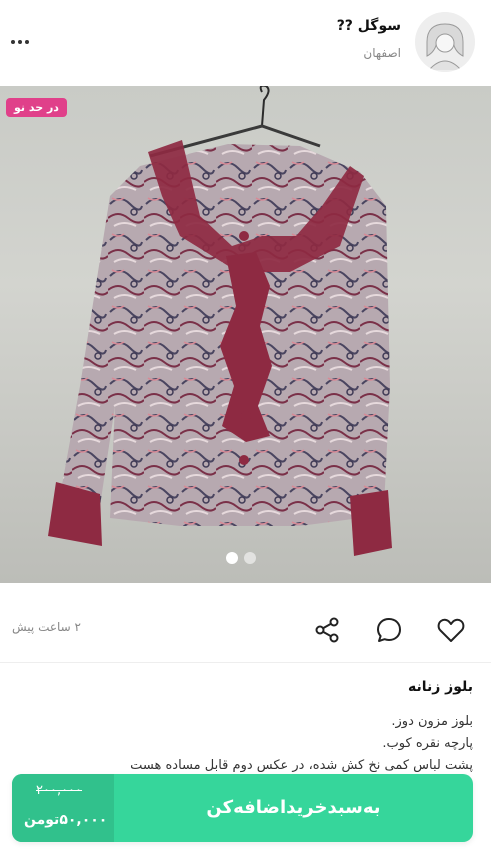  Describe the element at coordinates (245, 630) in the screenshot. I see `post-actions: ۲ ساعت پیش` at that location.